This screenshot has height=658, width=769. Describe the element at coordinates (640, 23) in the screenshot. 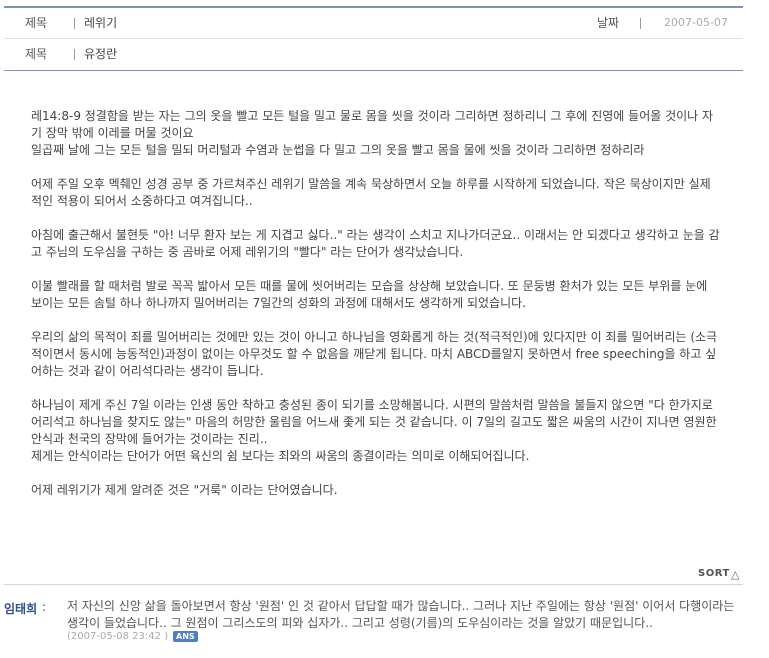

I see `date-separator` at that location.